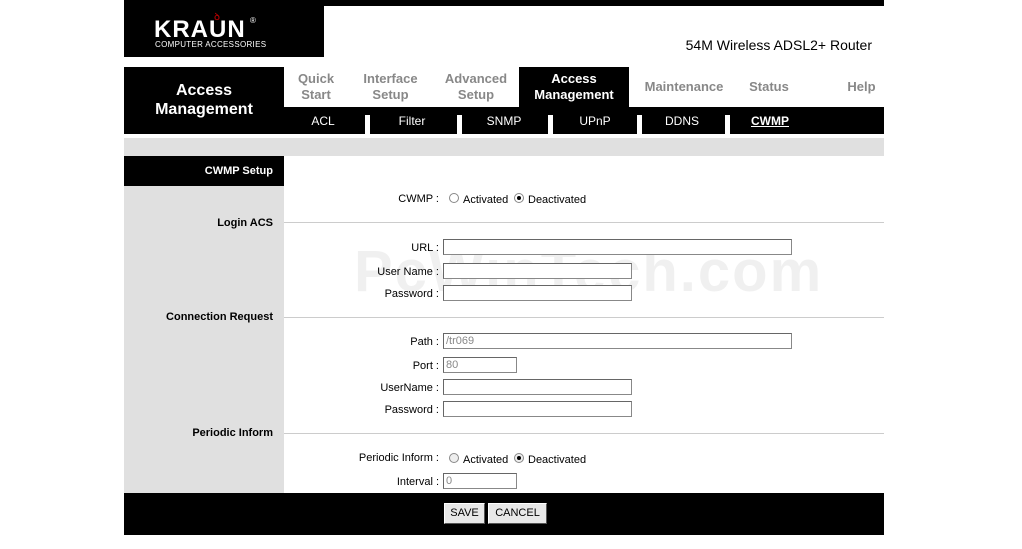 This screenshot has width=1022, height=549. Describe the element at coordinates (537, 409) in the screenshot. I see `conn-password-input` at that location.